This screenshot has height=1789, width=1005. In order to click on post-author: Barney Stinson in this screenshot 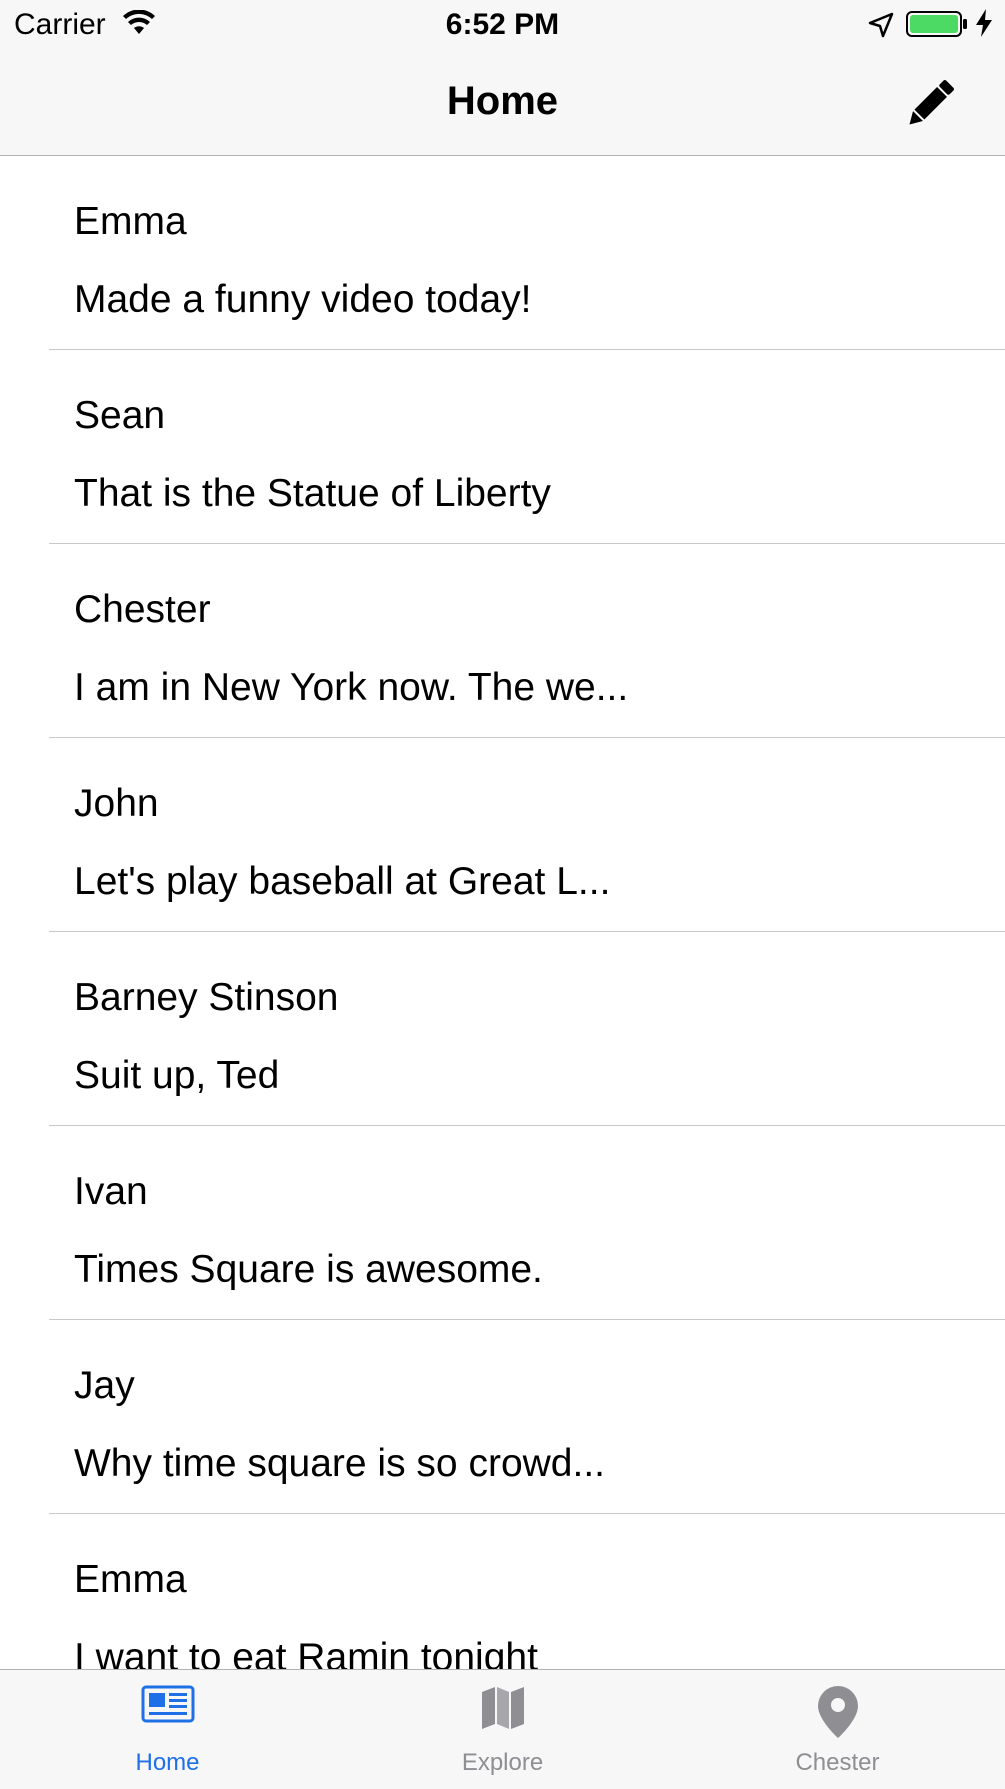, I will do `click(206, 997)`.